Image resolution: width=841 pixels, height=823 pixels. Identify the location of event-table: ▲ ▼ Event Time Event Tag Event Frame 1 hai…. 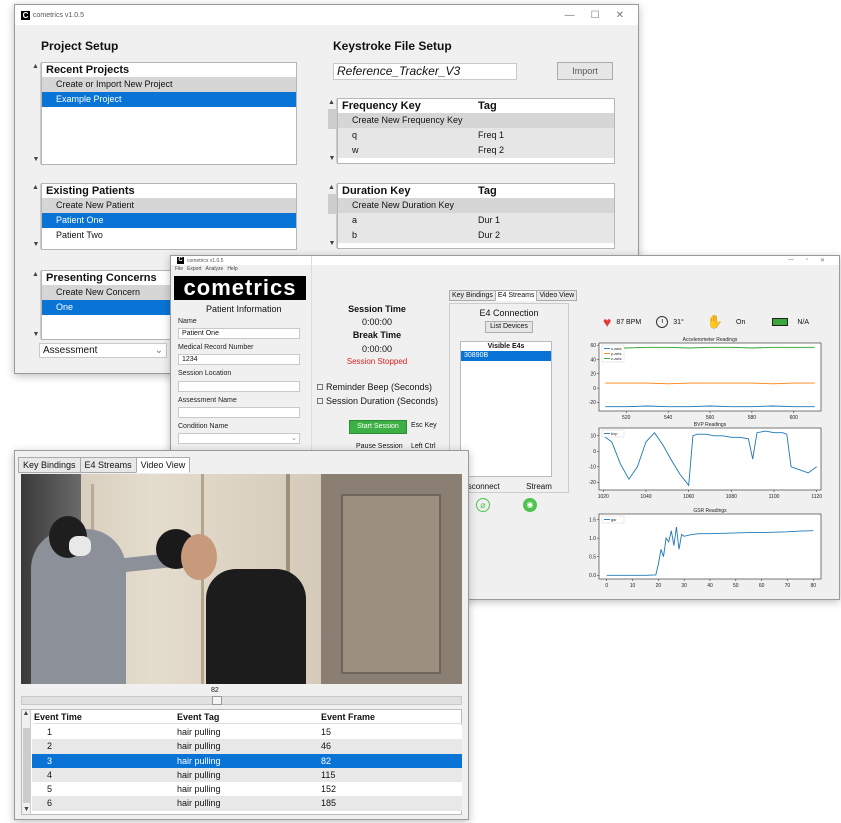
(241, 762).